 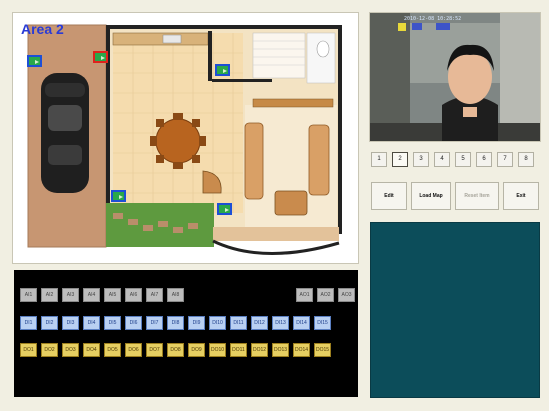 What do you see at coordinates (112, 350) in the screenshot?
I see `digital-output-button-5: DO5` at bounding box center [112, 350].